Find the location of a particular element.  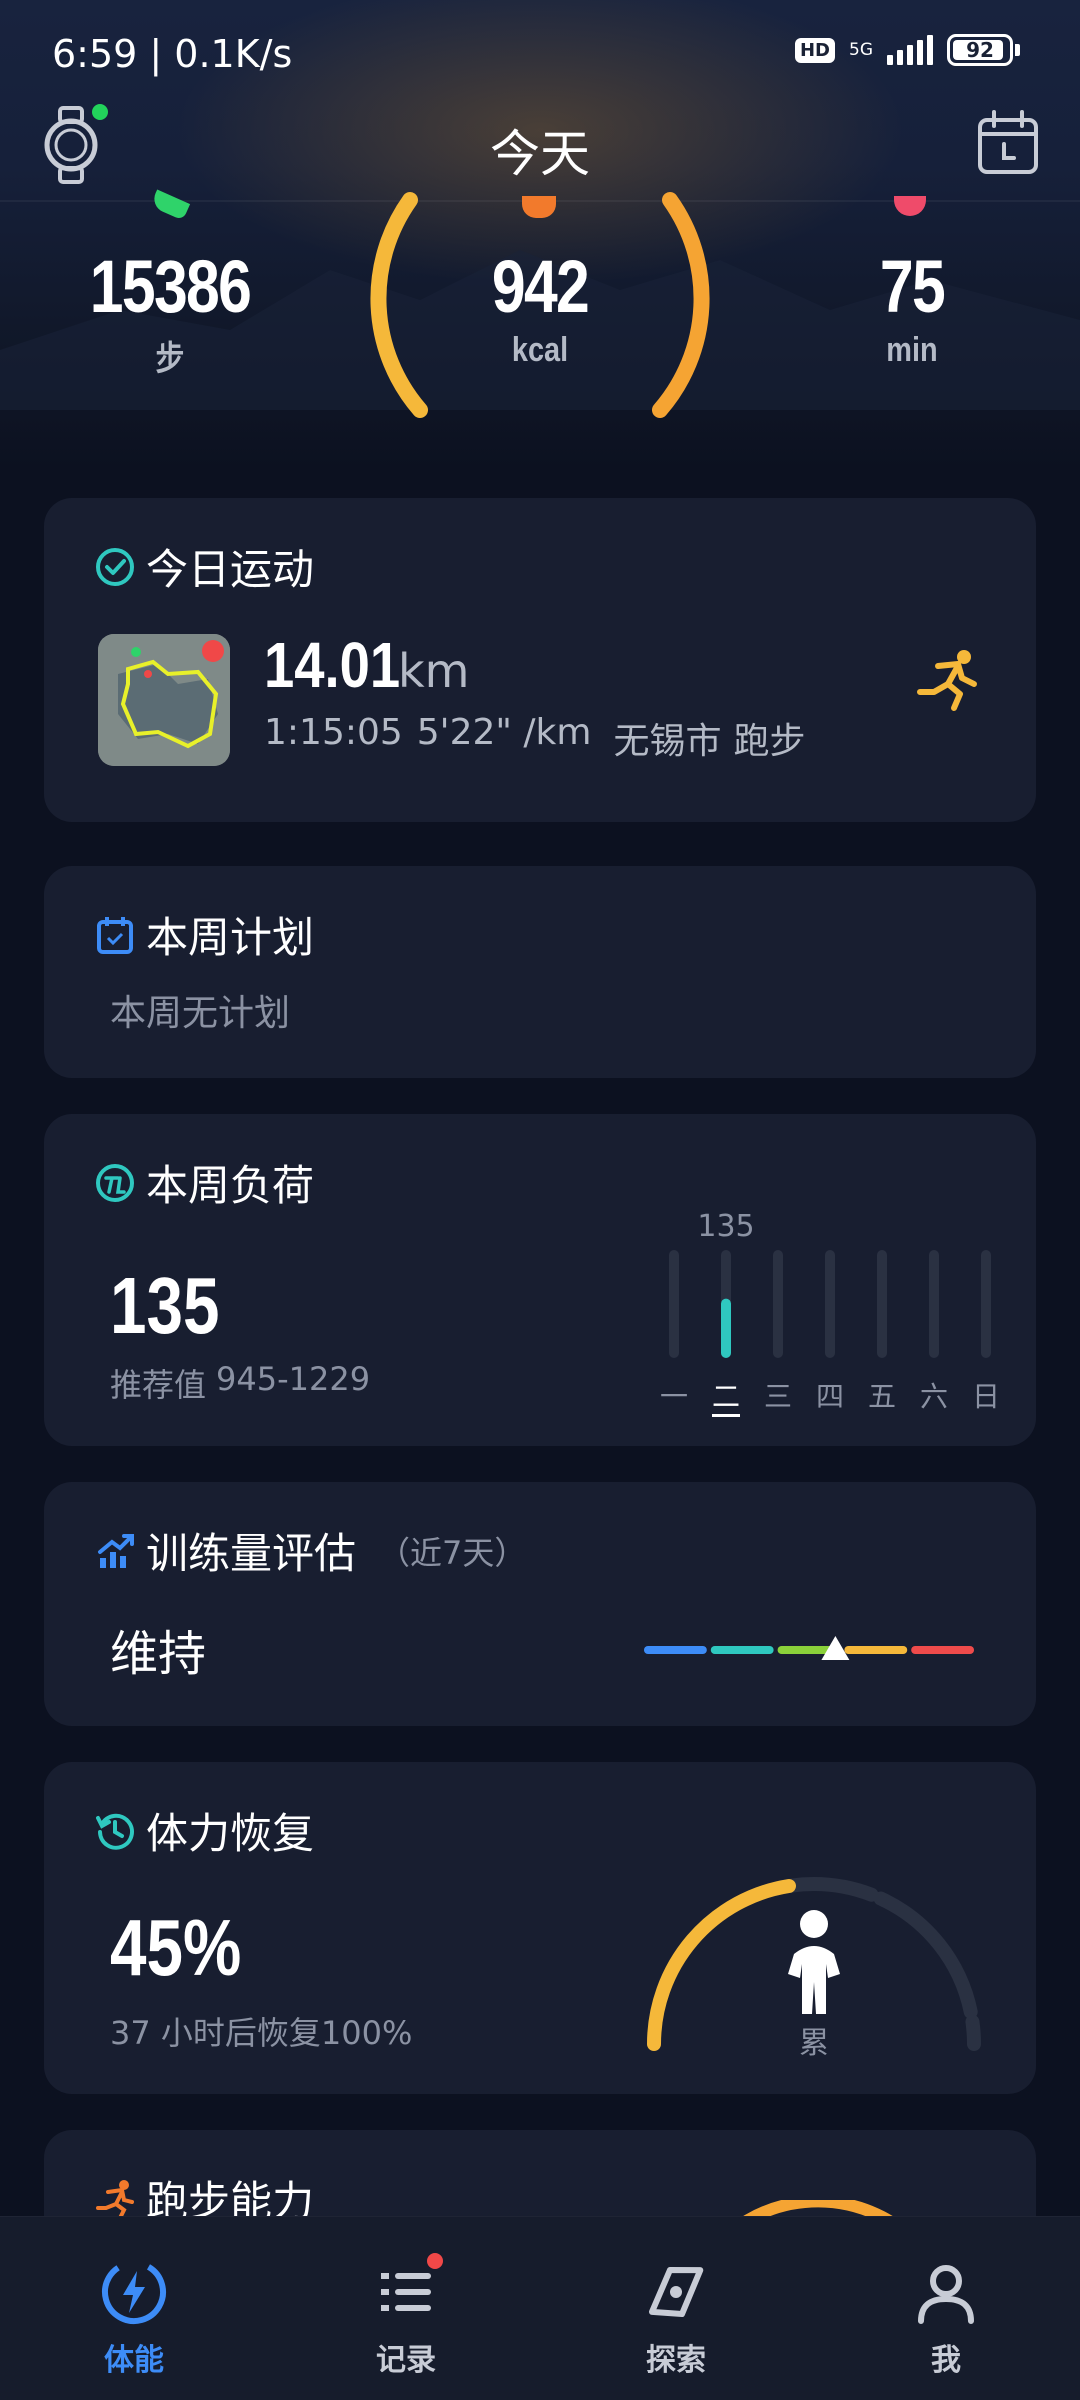

compass-icon is located at coordinates (676, 2292).